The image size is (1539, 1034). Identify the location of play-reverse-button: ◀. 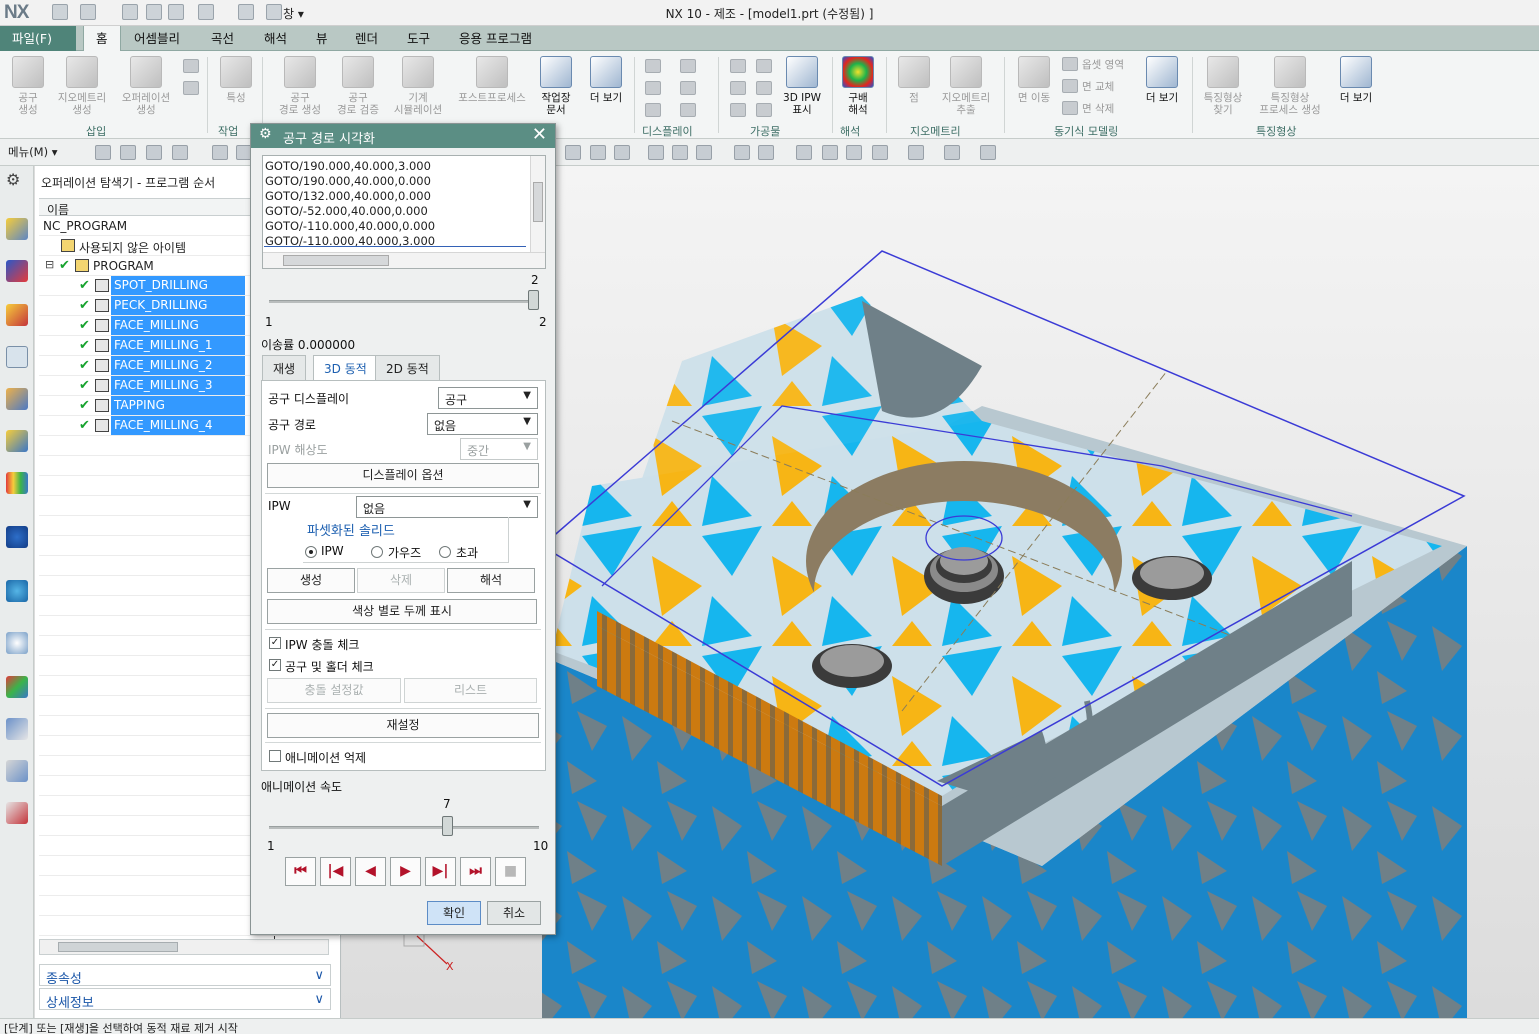
(370, 871).